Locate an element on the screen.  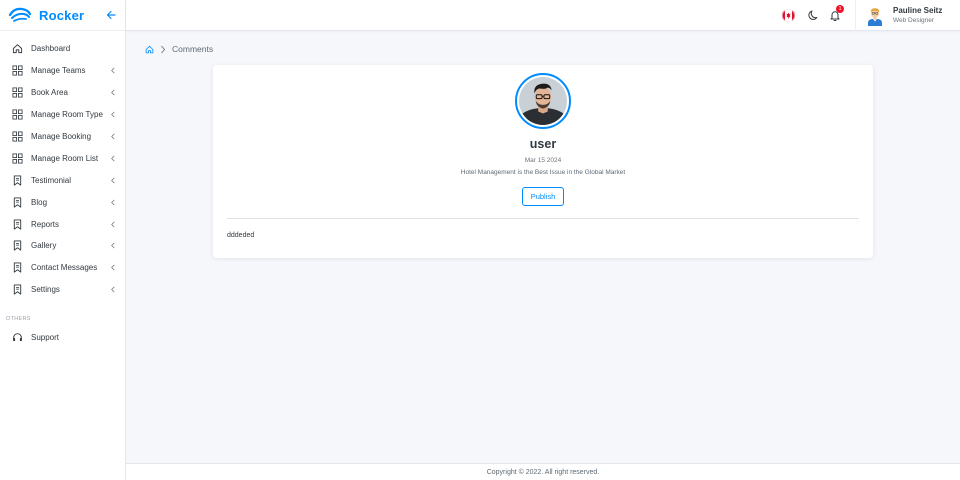
comment-date: Mar 15 2024 is located at coordinates (543, 160).